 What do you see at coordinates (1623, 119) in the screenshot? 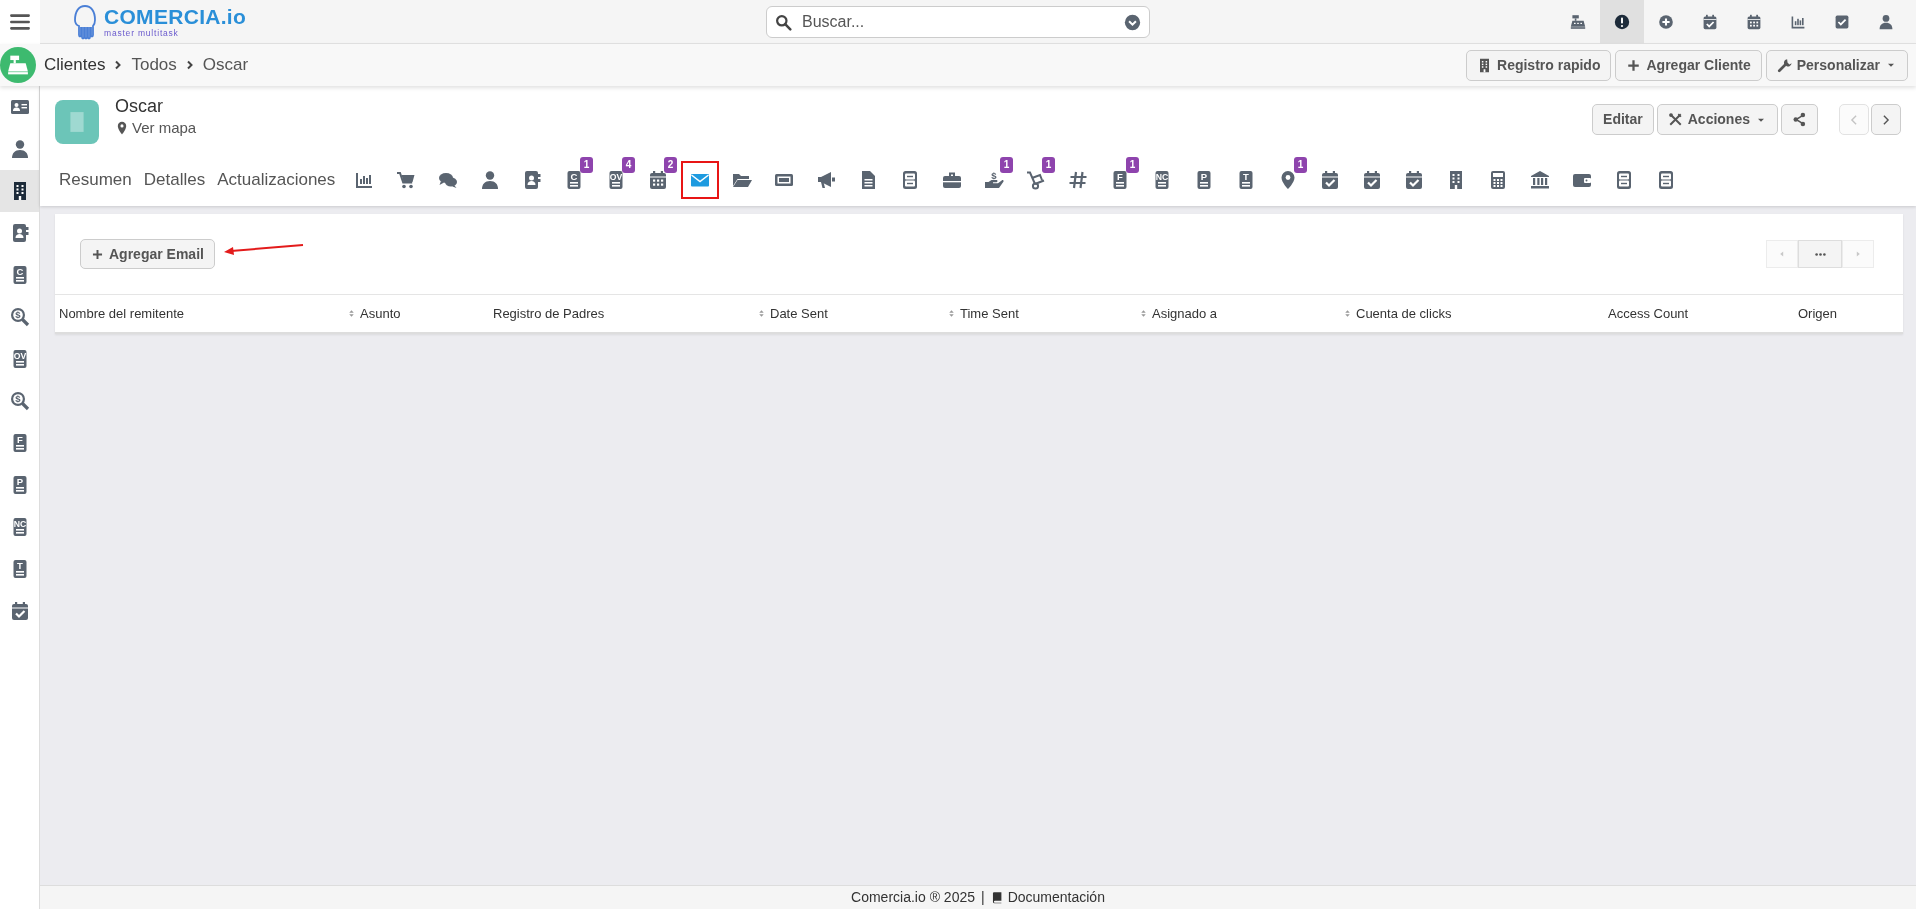
I see `action-button: Editar` at bounding box center [1623, 119].